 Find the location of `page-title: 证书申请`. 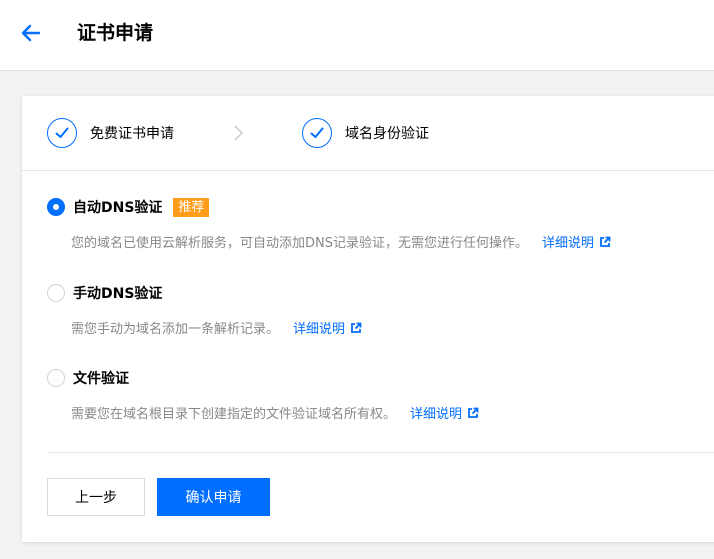

page-title: 证书申请 is located at coordinates (115, 33).